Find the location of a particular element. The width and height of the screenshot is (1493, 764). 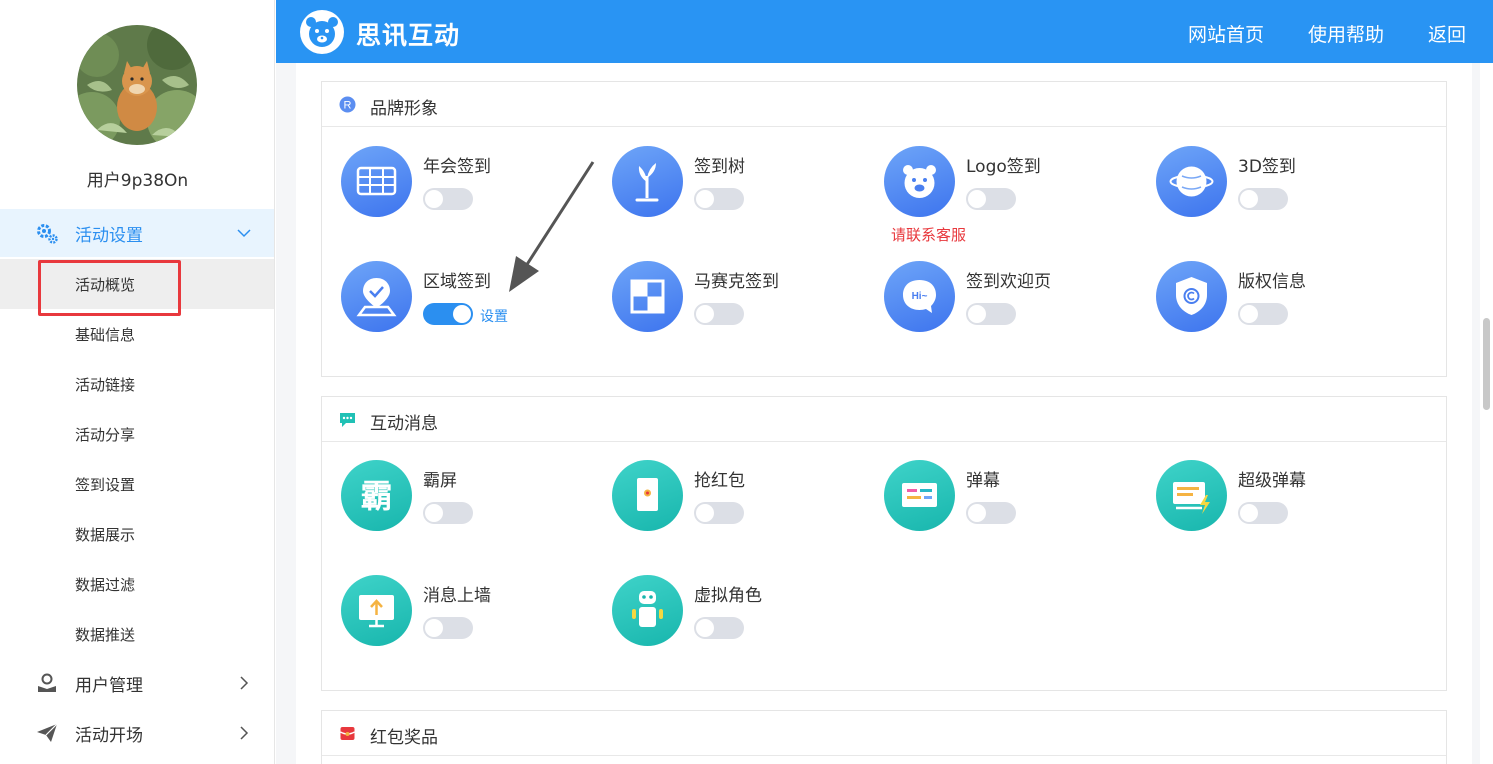

sidebar-item-label: 数据推送 is located at coordinates (105, 634).